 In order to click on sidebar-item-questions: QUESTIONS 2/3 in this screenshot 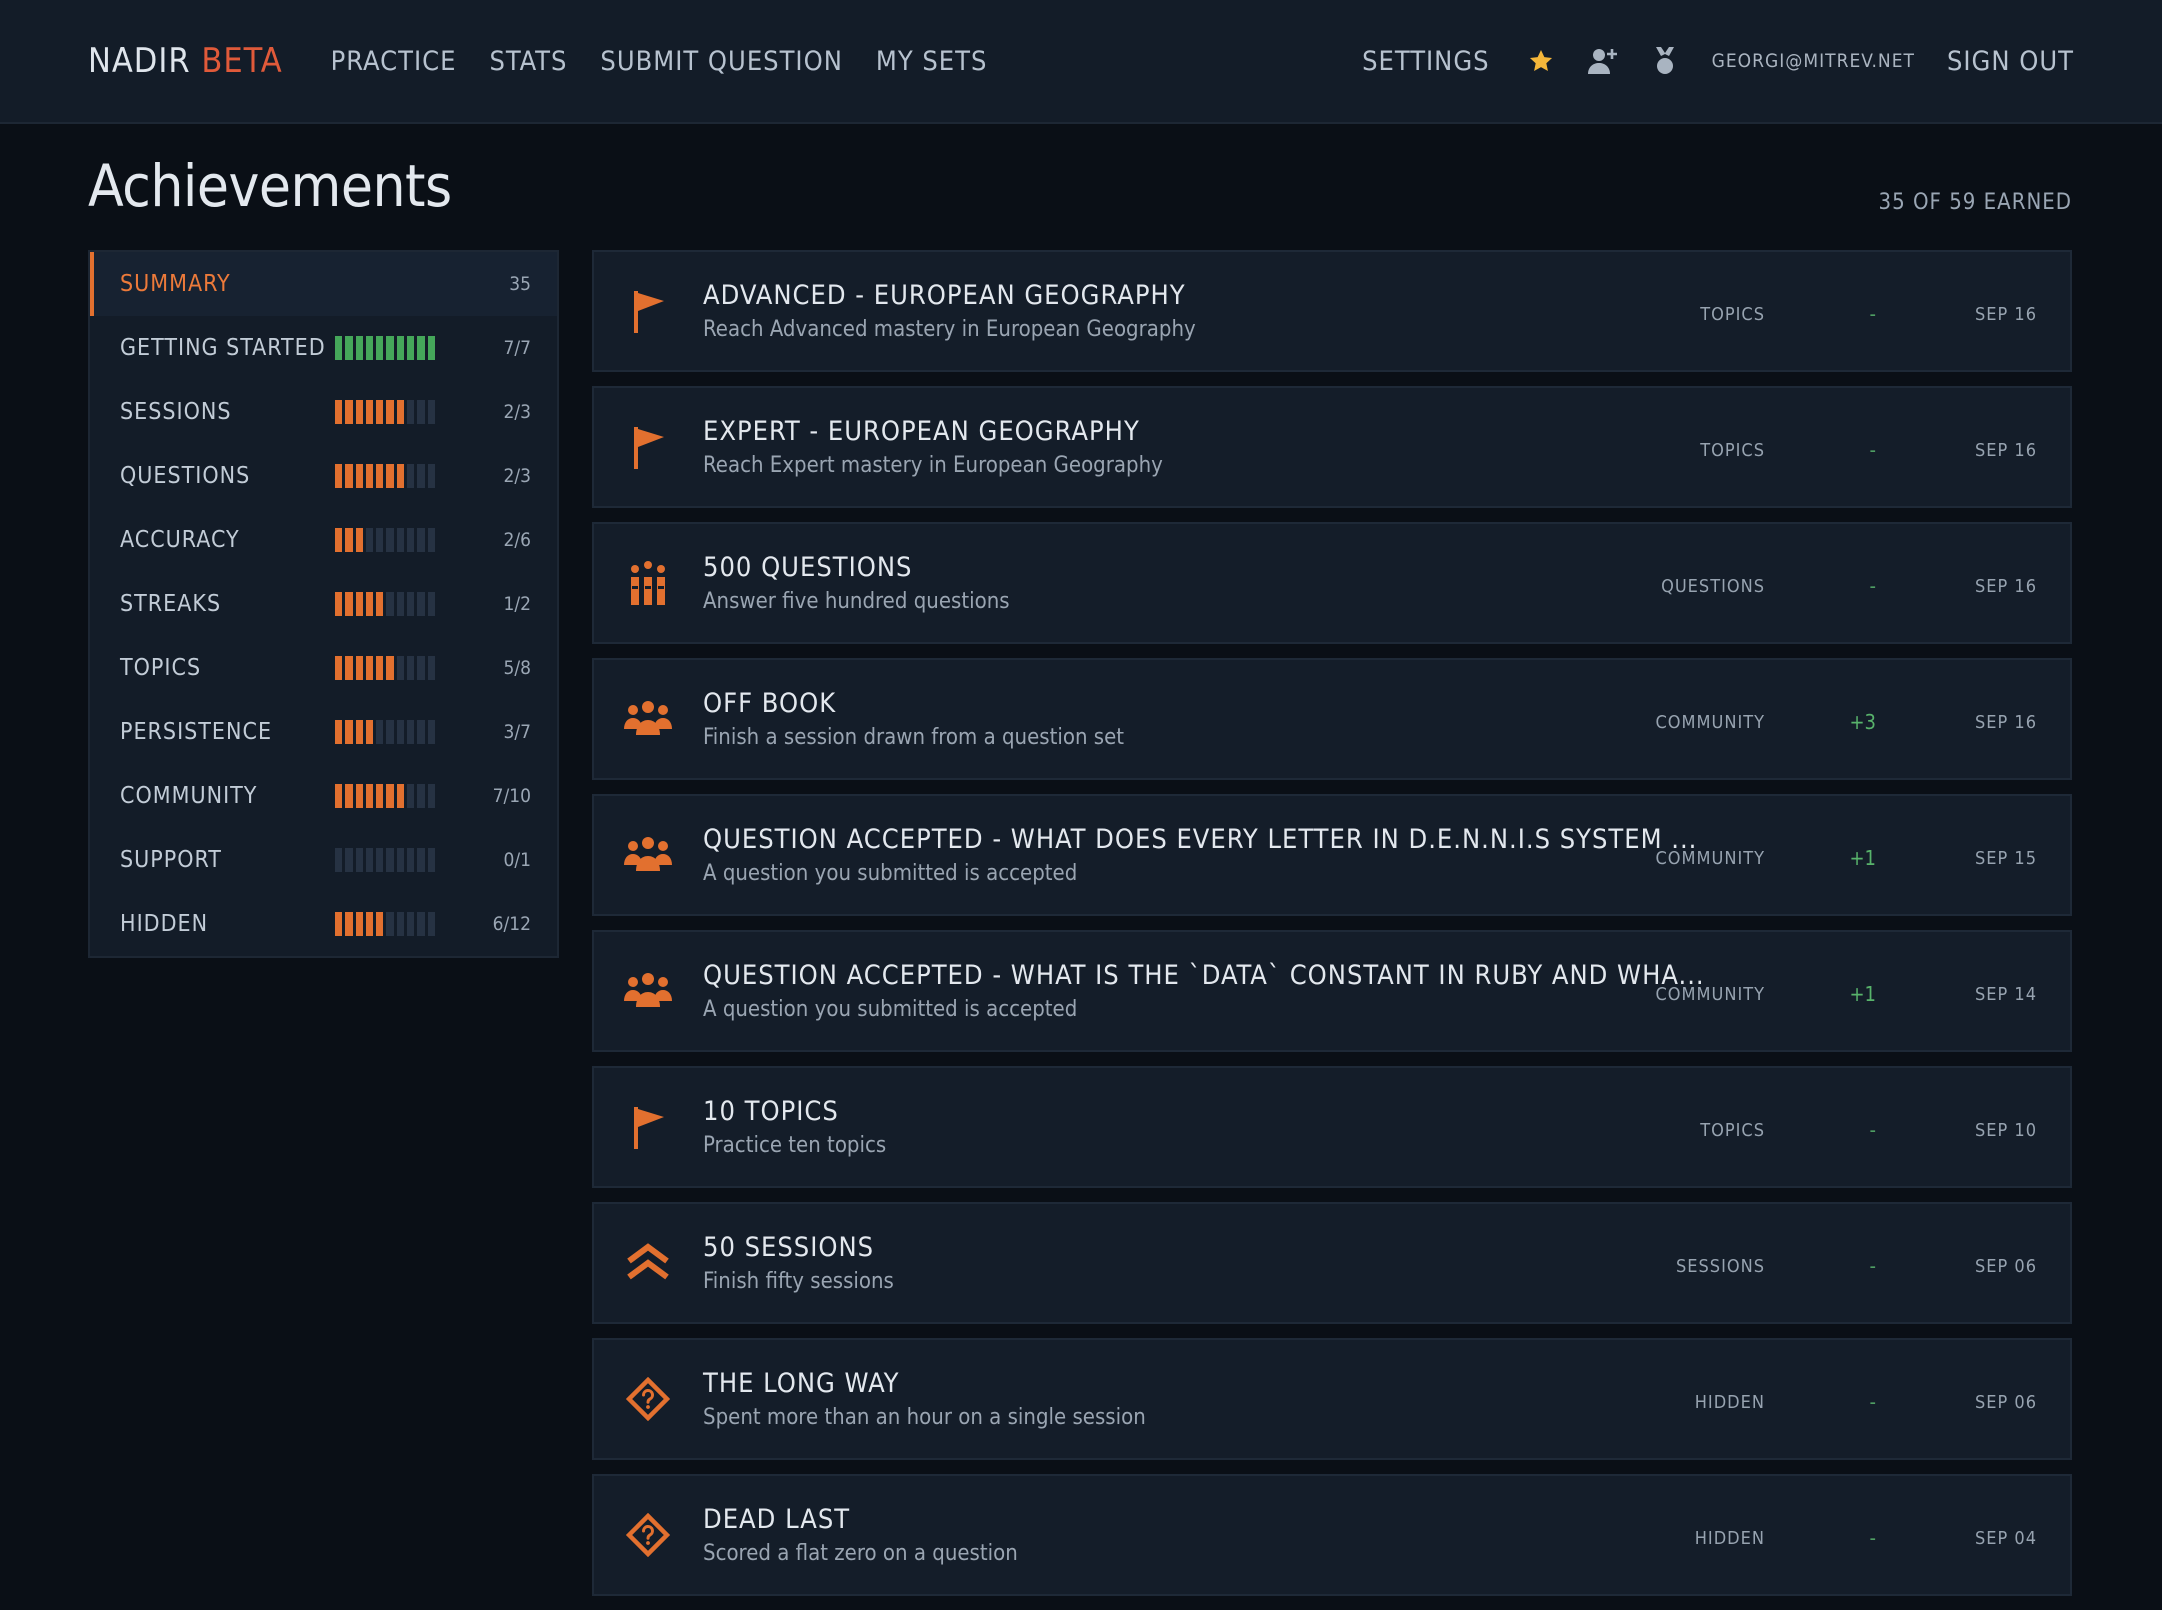, I will do `click(323, 476)`.